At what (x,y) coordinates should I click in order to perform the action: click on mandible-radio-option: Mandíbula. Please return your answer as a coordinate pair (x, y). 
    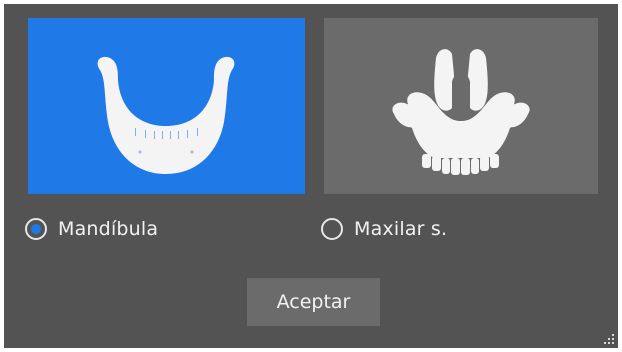
    Looking at the image, I should click on (91, 229).